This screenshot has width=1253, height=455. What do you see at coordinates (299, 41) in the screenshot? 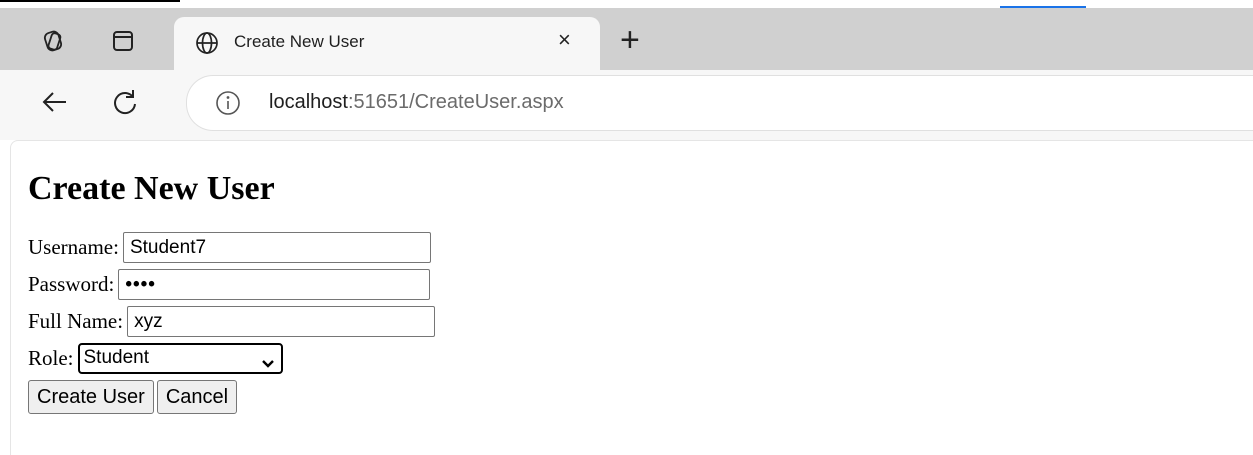
I see `tab-title: Create New User` at bounding box center [299, 41].